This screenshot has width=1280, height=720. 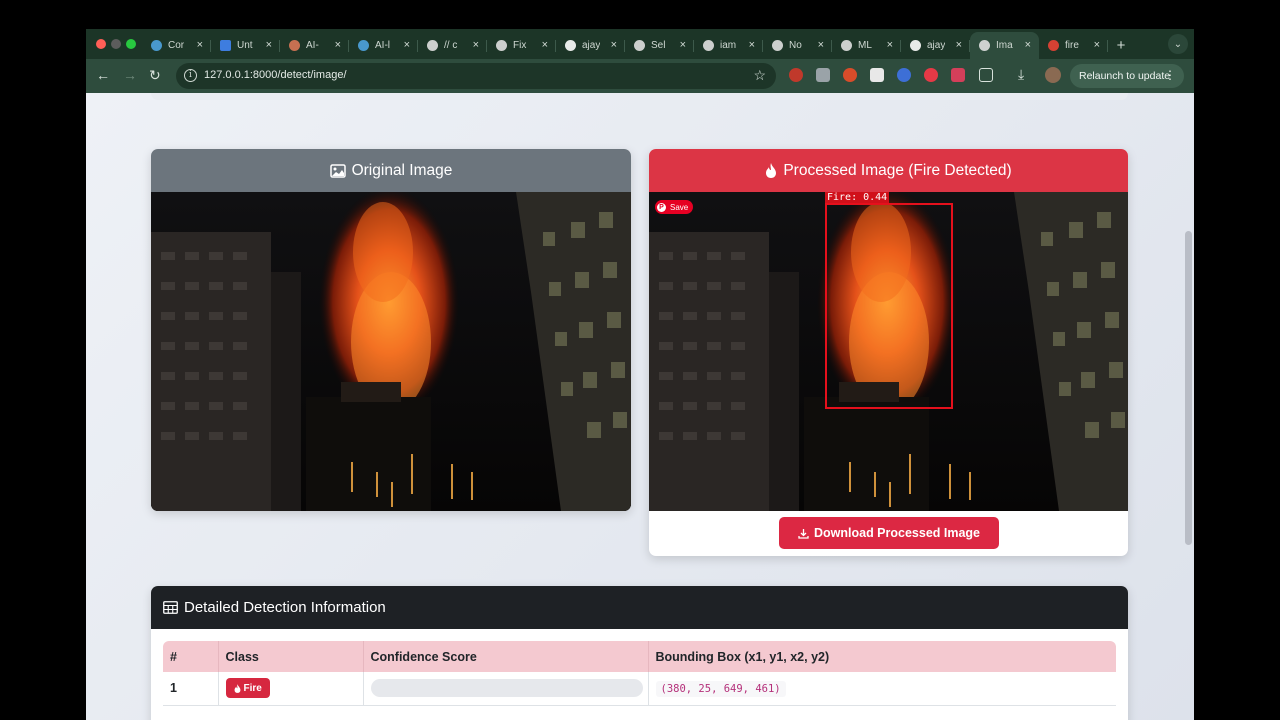 What do you see at coordinates (363, 45) in the screenshot?
I see `crossref-icon` at bounding box center [363, 45].